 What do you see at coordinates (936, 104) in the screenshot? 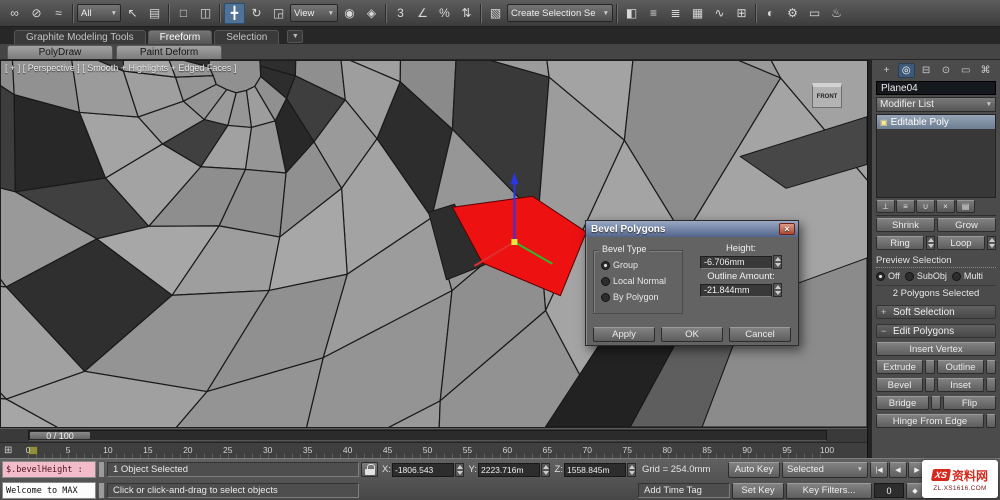
I see `modifier-list-dropdown: Modifier List ▼` at bounding box center [936, 104].